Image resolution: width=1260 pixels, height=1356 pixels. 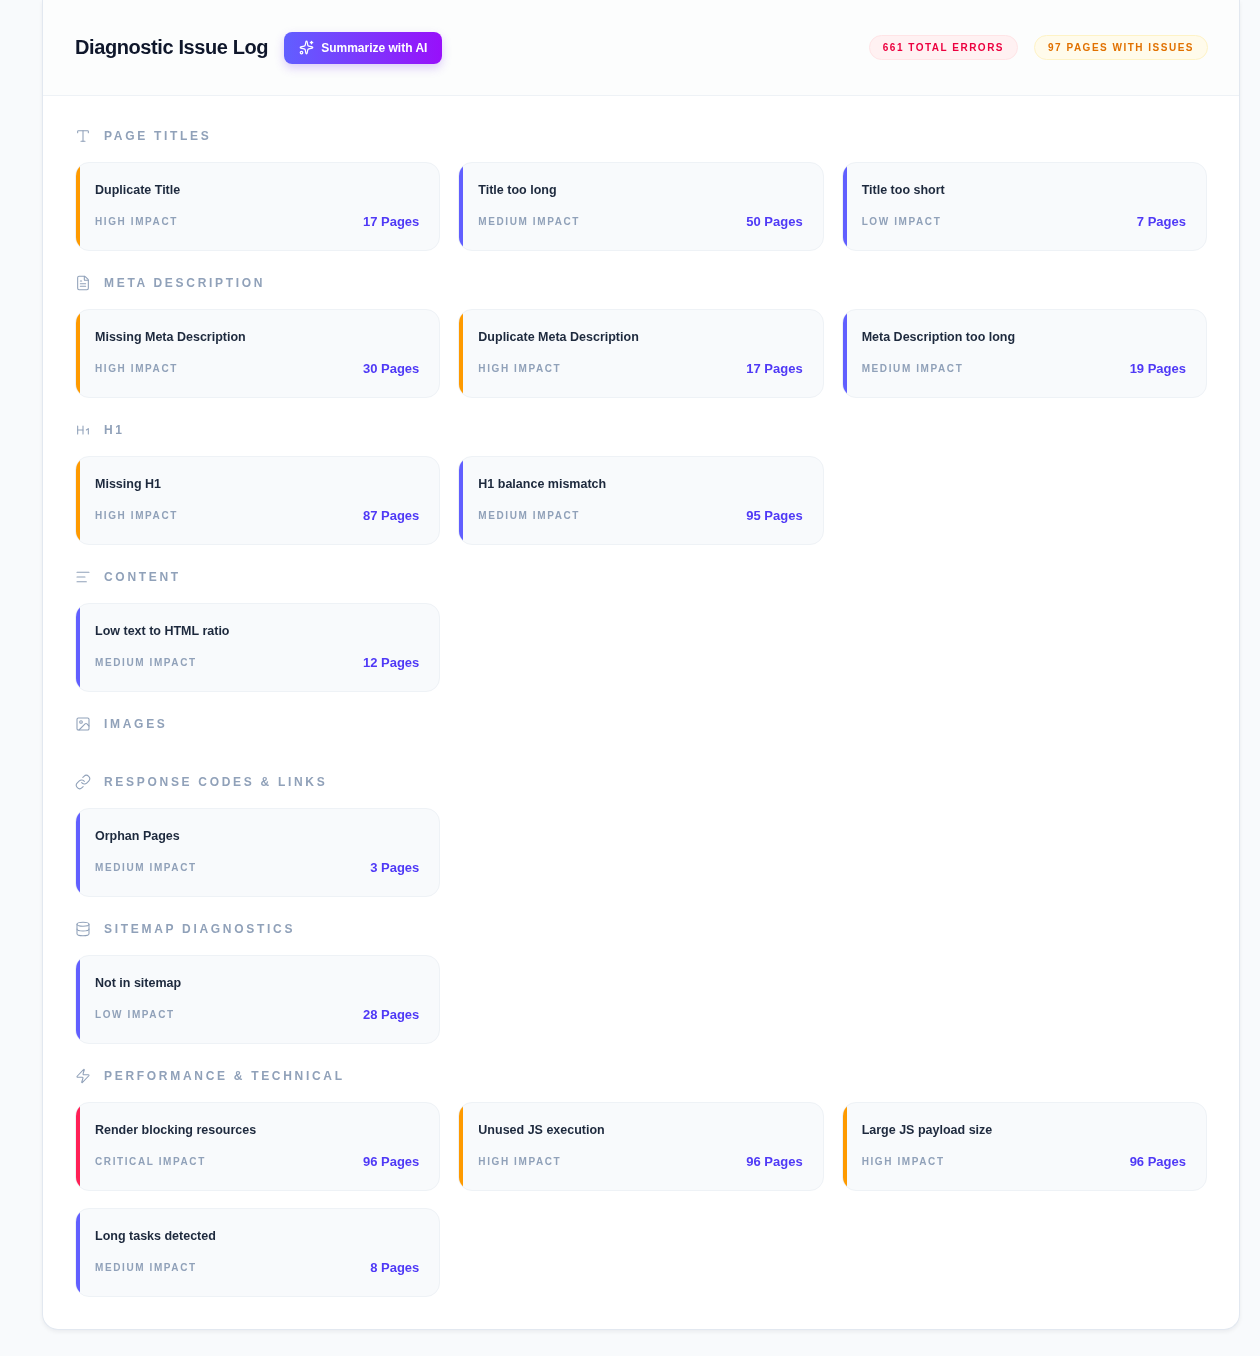 What do you see at coordinates (83, 136) in the screenshot?
I see `text-icon` at bounding box center [83, 136].